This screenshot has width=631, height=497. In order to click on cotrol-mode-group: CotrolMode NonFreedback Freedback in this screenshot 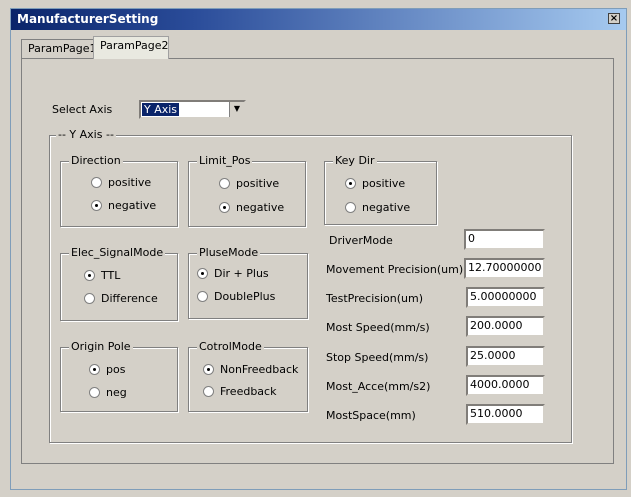, I will do `click(248, 376)`.